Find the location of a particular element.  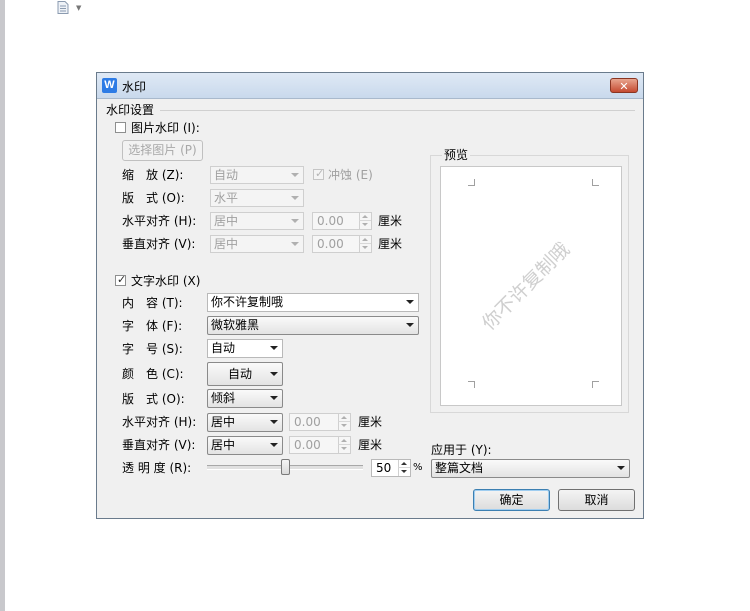

percent-sign: % is located at coordinates (418, 467).